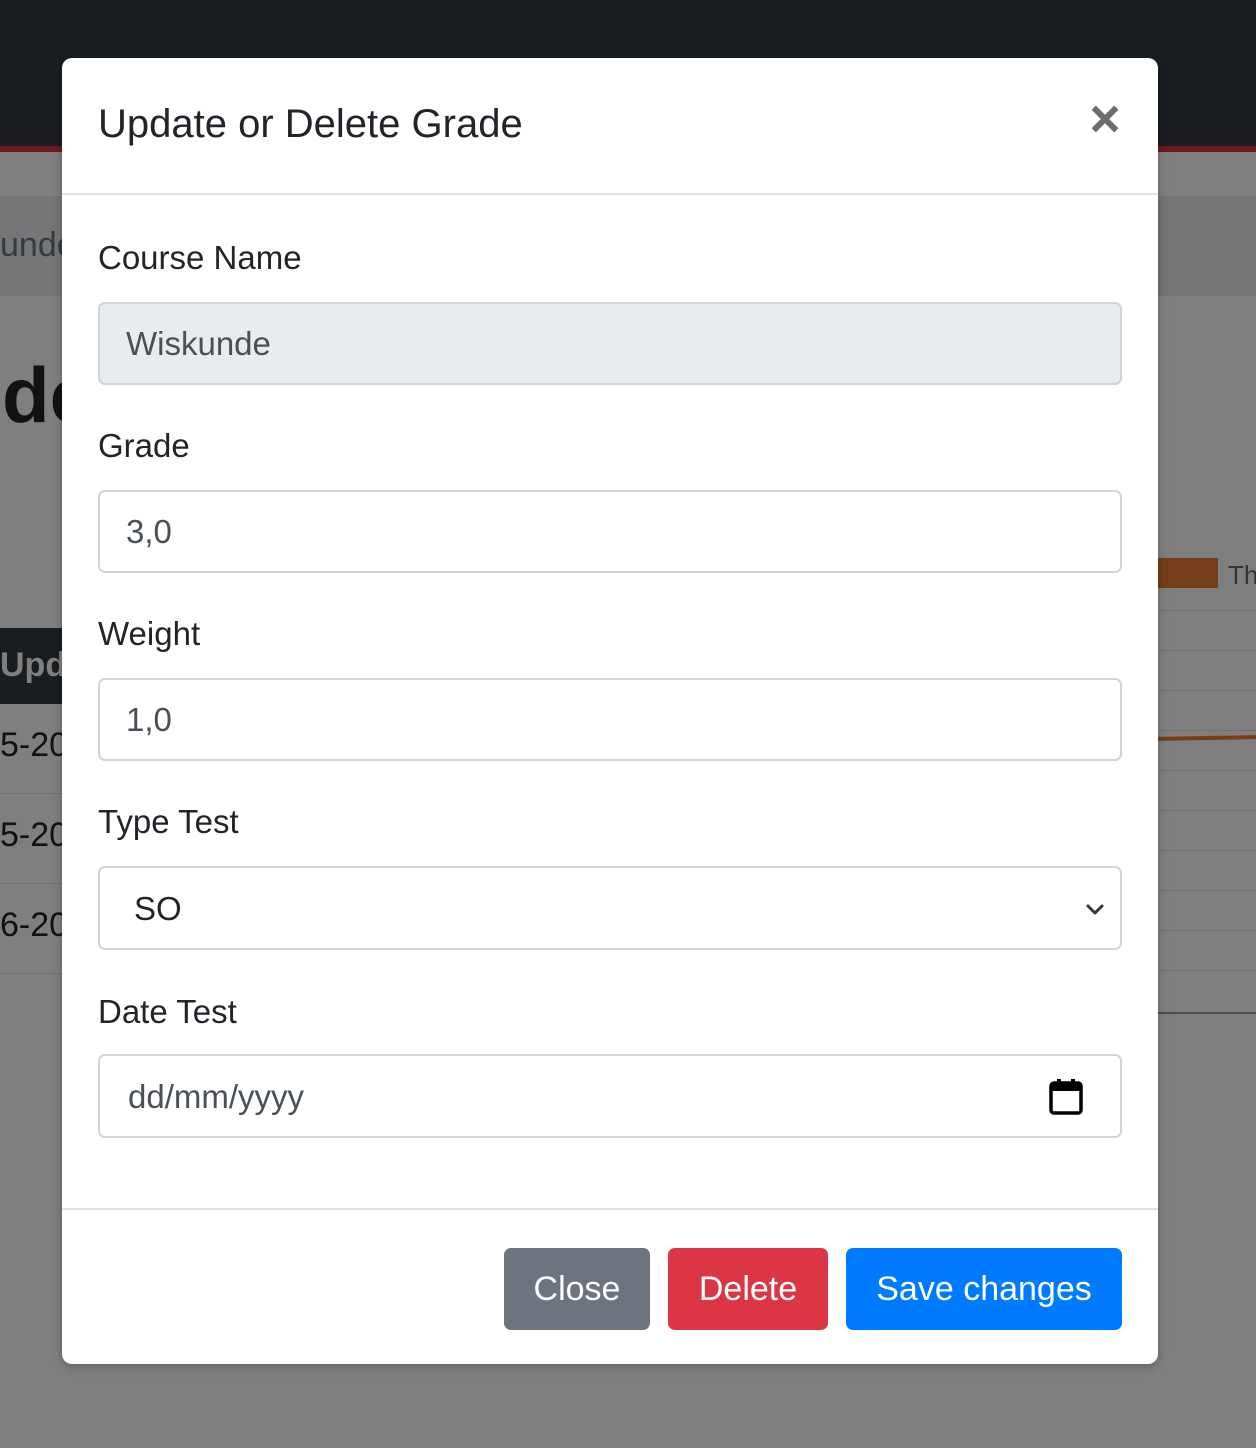 The height and width of the screenshot is (1448, 1256). Describe the element at coordinates (144, 445) in the screenshot. I see `grade-label: Grade` at that location.